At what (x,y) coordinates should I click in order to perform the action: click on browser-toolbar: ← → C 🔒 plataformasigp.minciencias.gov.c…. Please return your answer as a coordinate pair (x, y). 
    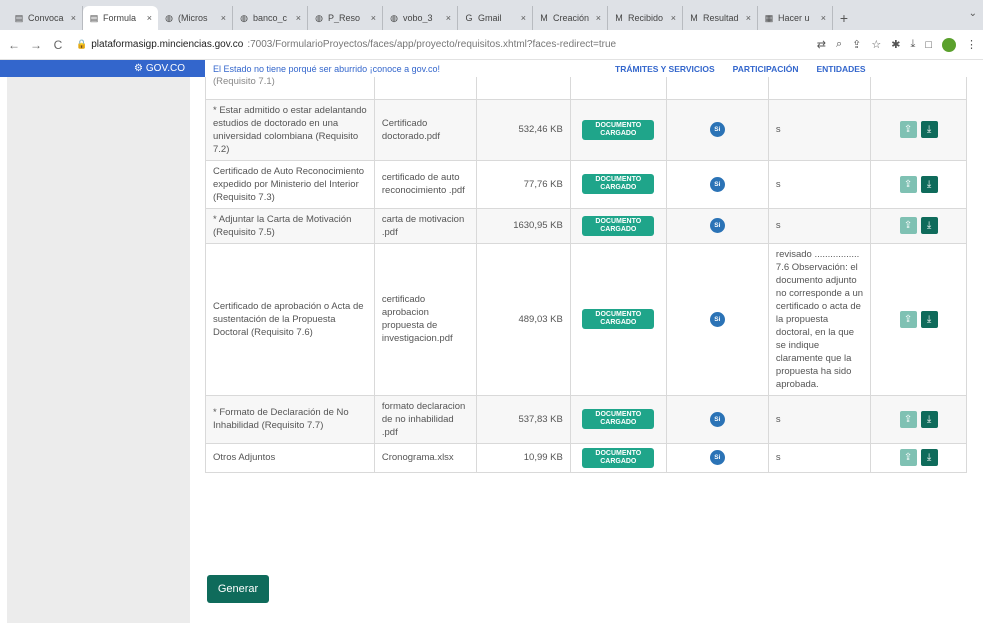
    Looking at the image, I should click on (491, 45).